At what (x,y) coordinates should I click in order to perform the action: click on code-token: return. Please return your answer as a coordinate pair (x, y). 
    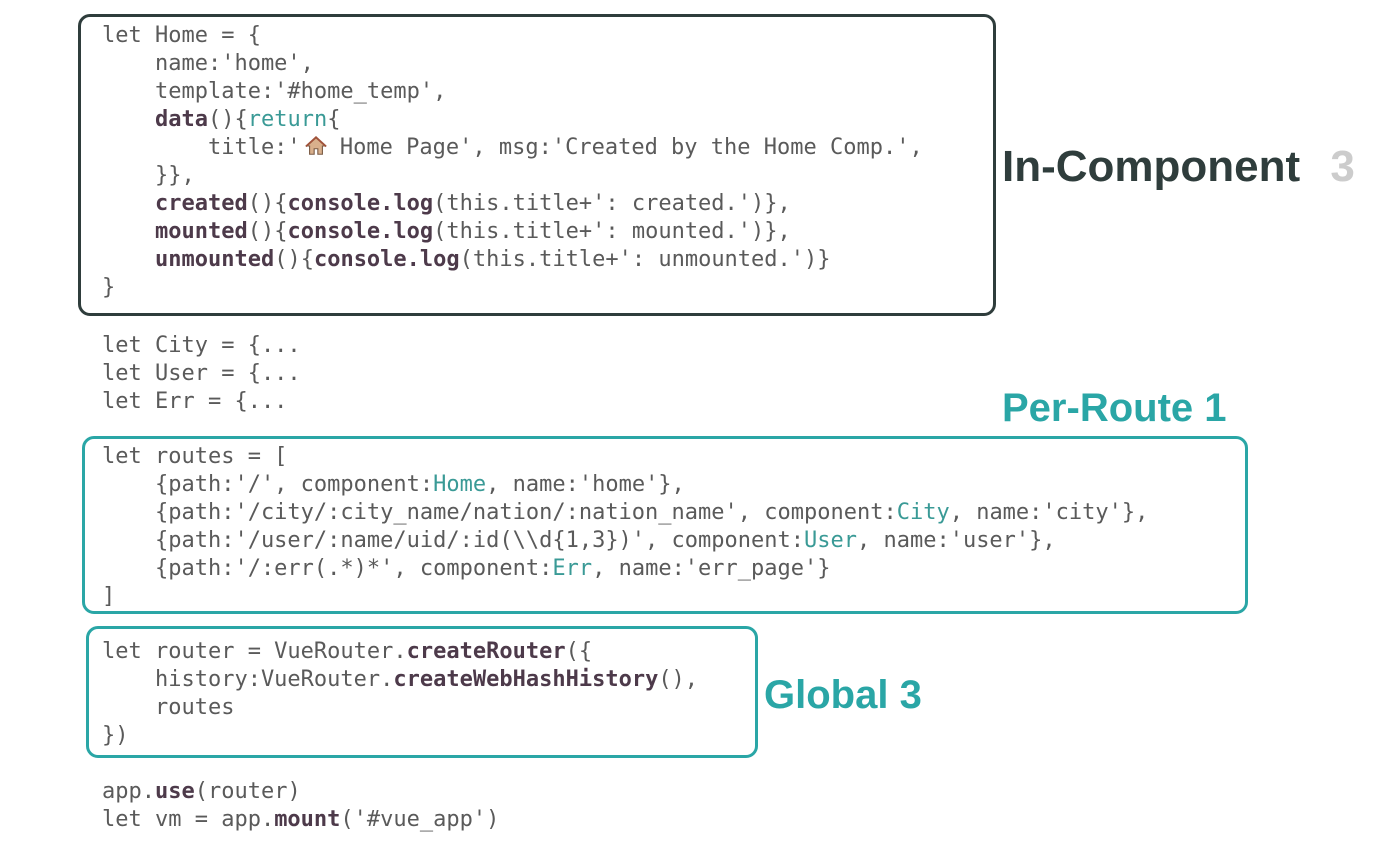
    Looking at the image, I should click on (287, 119).